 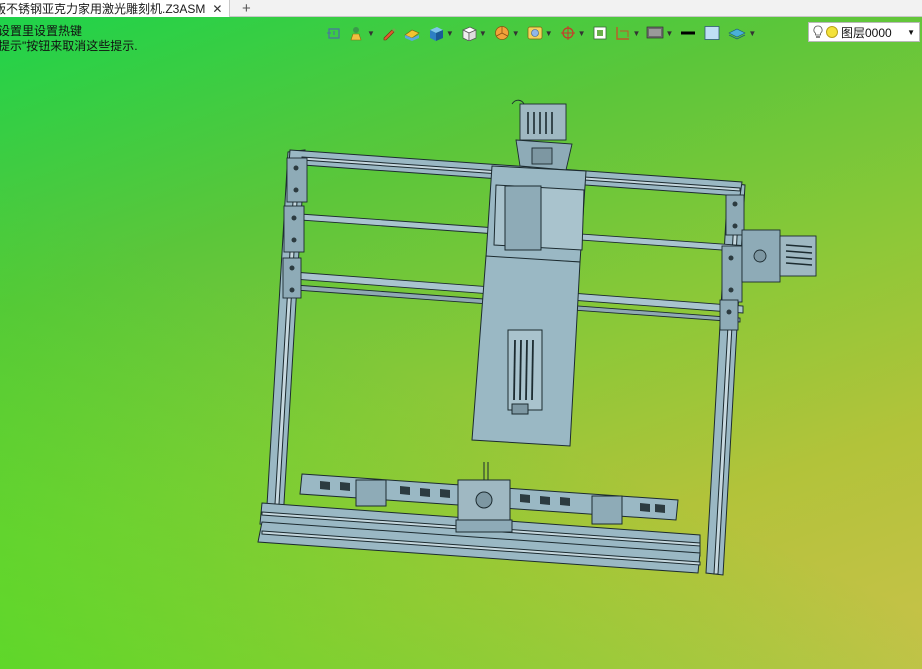 What do you see at coordinates (572, 33) in the screenshot?
I see `axis-target-icon: ▼` at bounding box center [572, 33].